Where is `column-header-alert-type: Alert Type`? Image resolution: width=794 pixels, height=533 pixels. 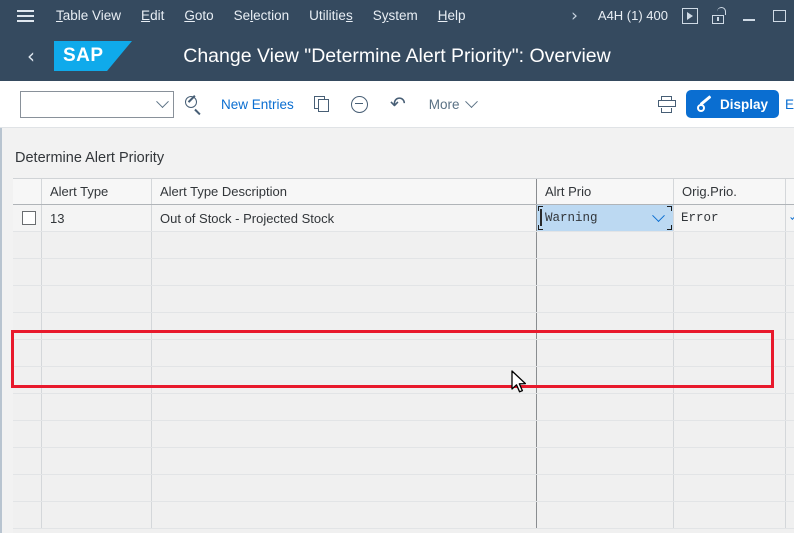
column-header-alert-type: Alert Type is located at coordinates (97, 191).